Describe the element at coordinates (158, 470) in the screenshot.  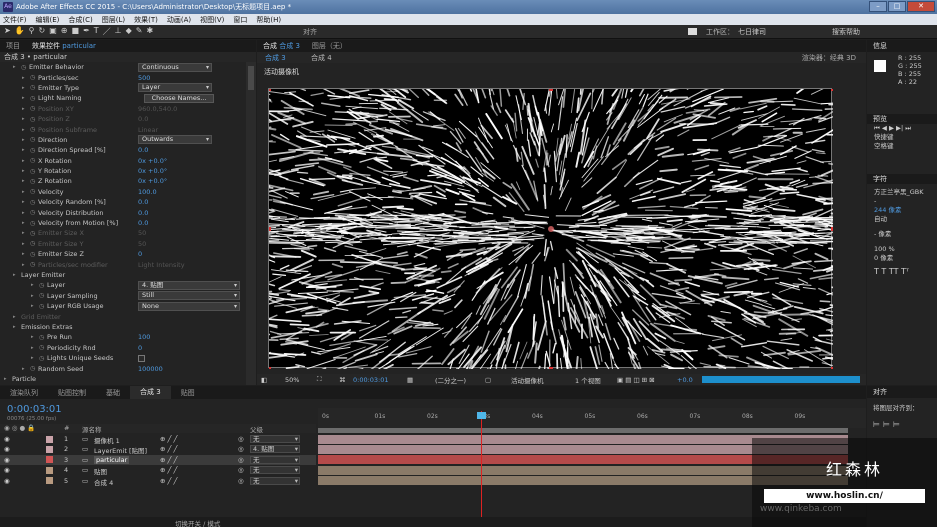
I see `layer-row: ◉ 4 ▭ 贴图 ⊕ ╱ ╱ ◎ 无` at that location.